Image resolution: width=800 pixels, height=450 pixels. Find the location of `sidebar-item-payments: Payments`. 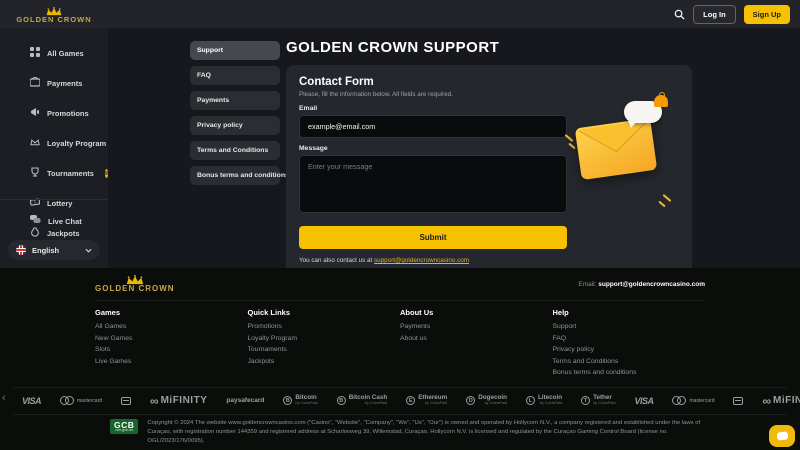

sidebar-item-payments: Payments is located at coordinates (54, 83).